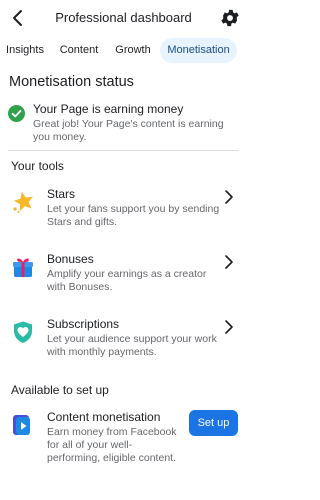 This screenshot has width=320, height=500. Describe the element at coordinates (104, 417) in the screenshot. I see `content-monetisation-title: Content monetisation` at that location.